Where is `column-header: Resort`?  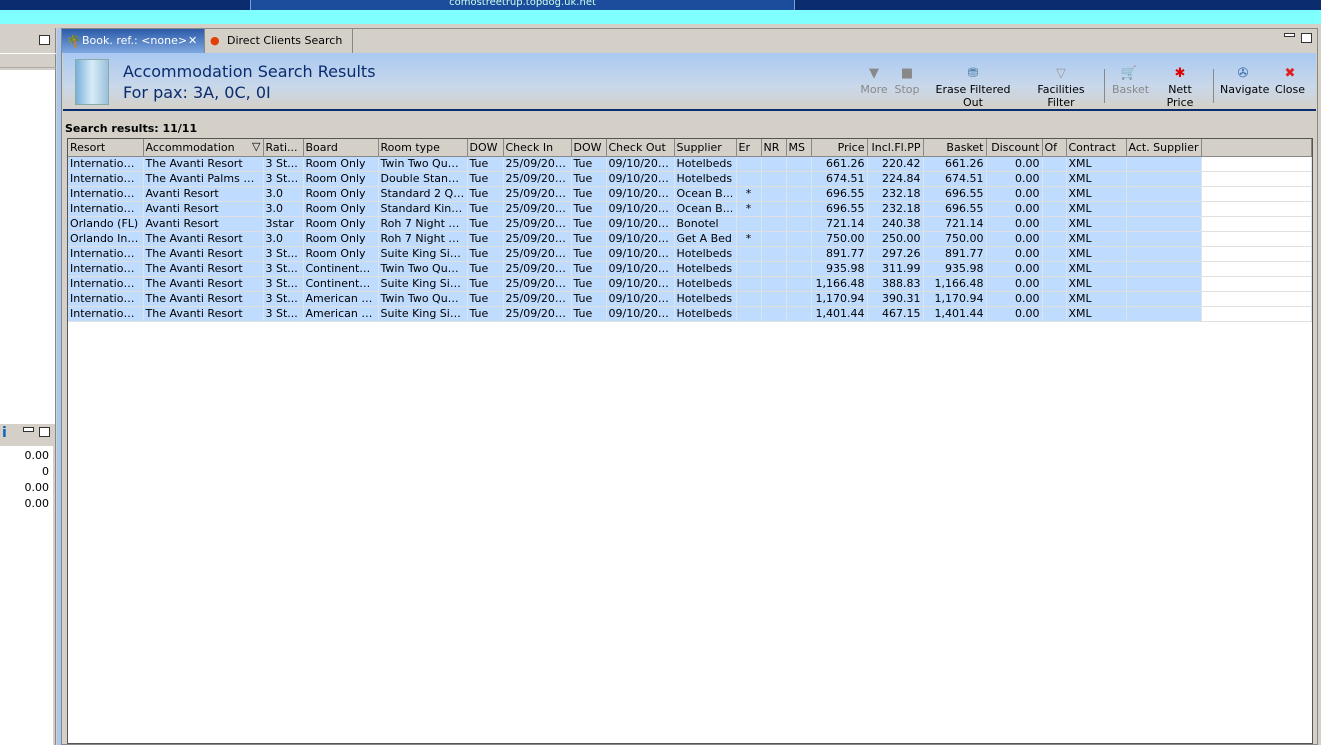
column-header: Resort is located at coordinates (106, 148).